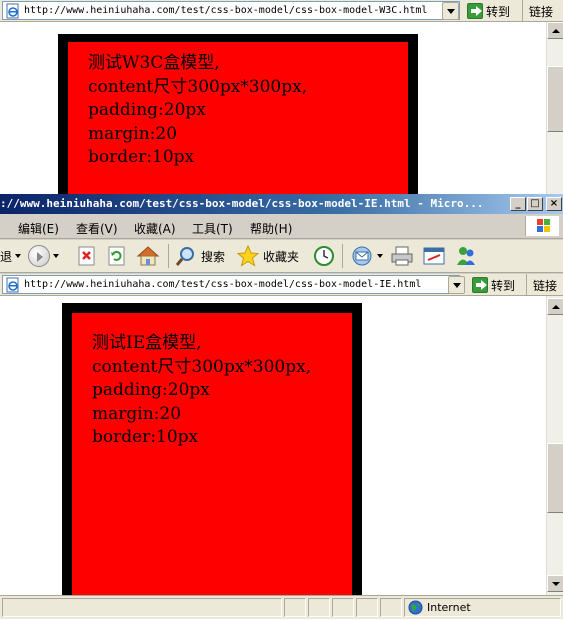 The height and width of the screenshot is (619, 563). I want to click on w3c-line-4: margin:20, so click(133, 133).